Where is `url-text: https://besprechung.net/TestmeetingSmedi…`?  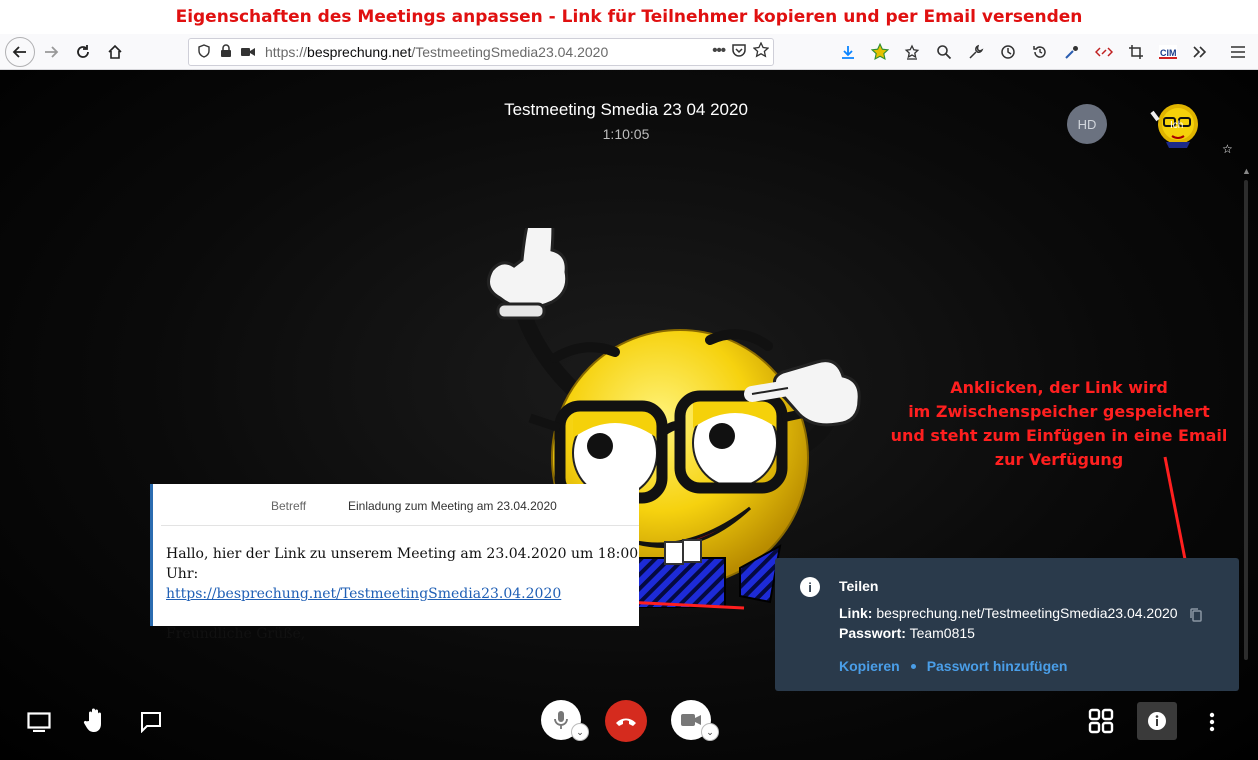
url-text: https://besprechung.net/TestmeetingSmedi… is located at coordinates (436, 52).